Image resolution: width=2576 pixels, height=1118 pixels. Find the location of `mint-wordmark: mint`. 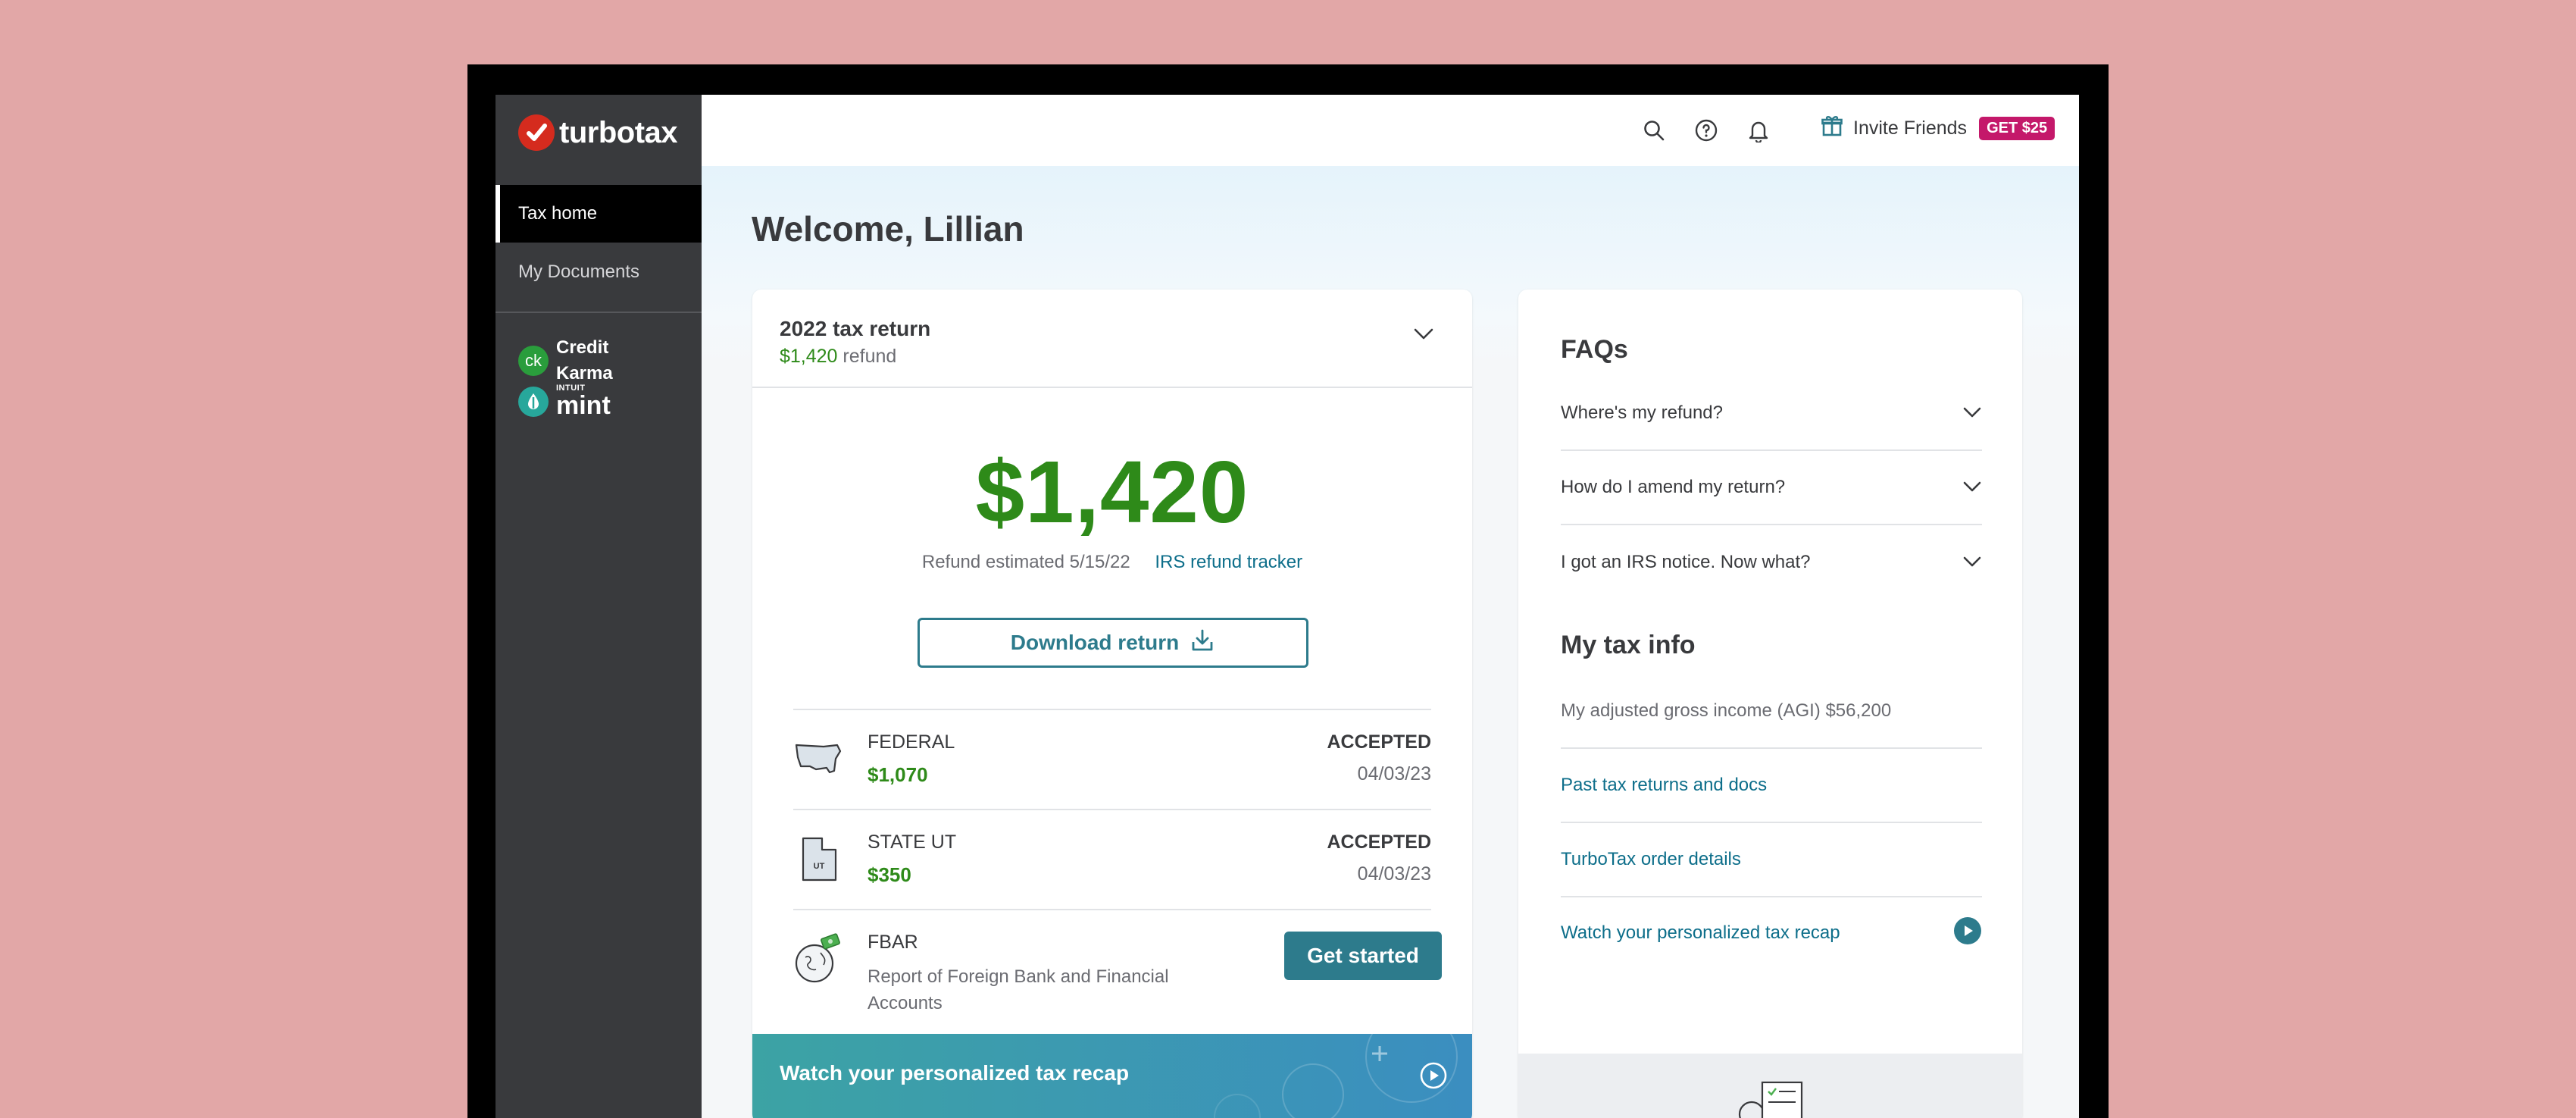

mint-wordmark: mint is located at coordinates (583, 406).